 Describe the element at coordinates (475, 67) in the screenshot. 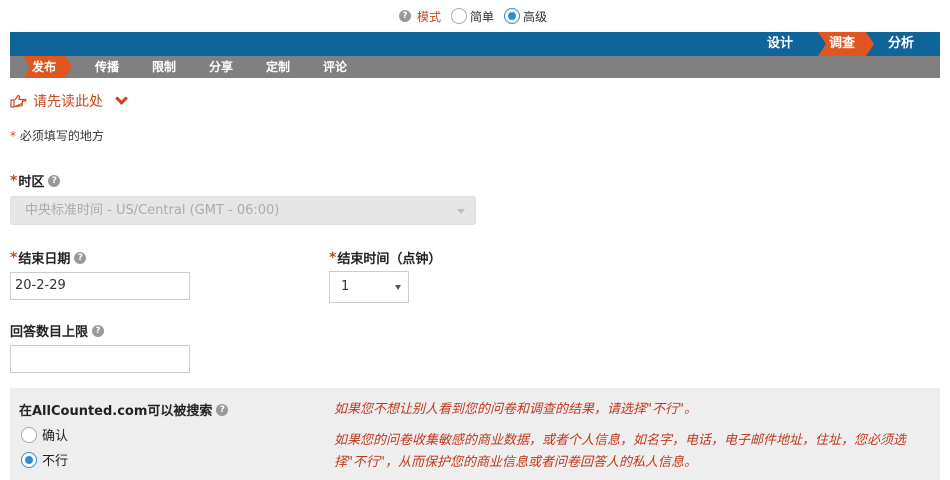

I see `sub-nav: 发布 传播 限制 分享 定制 评论` at that location.